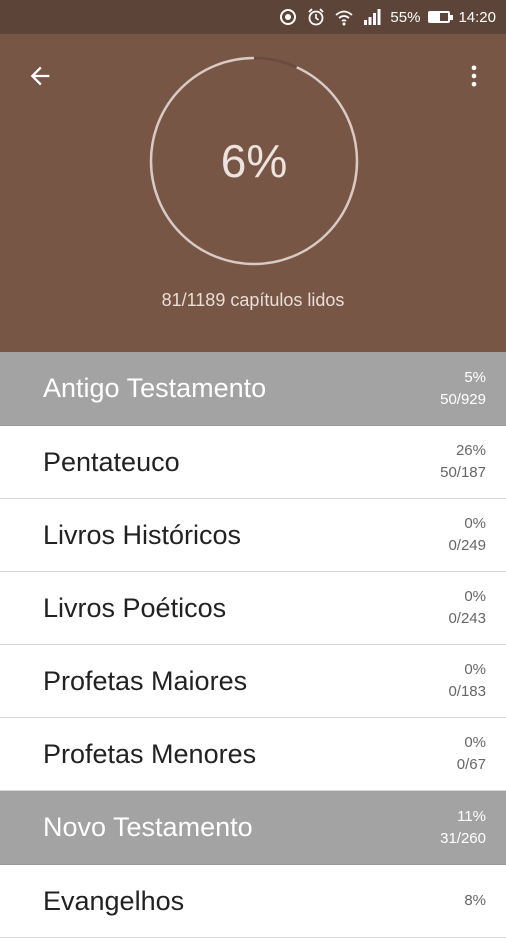  Describe the element at coordinates (114, 900) in the screenshot. I see `row-title: Evangelhos` at that location.